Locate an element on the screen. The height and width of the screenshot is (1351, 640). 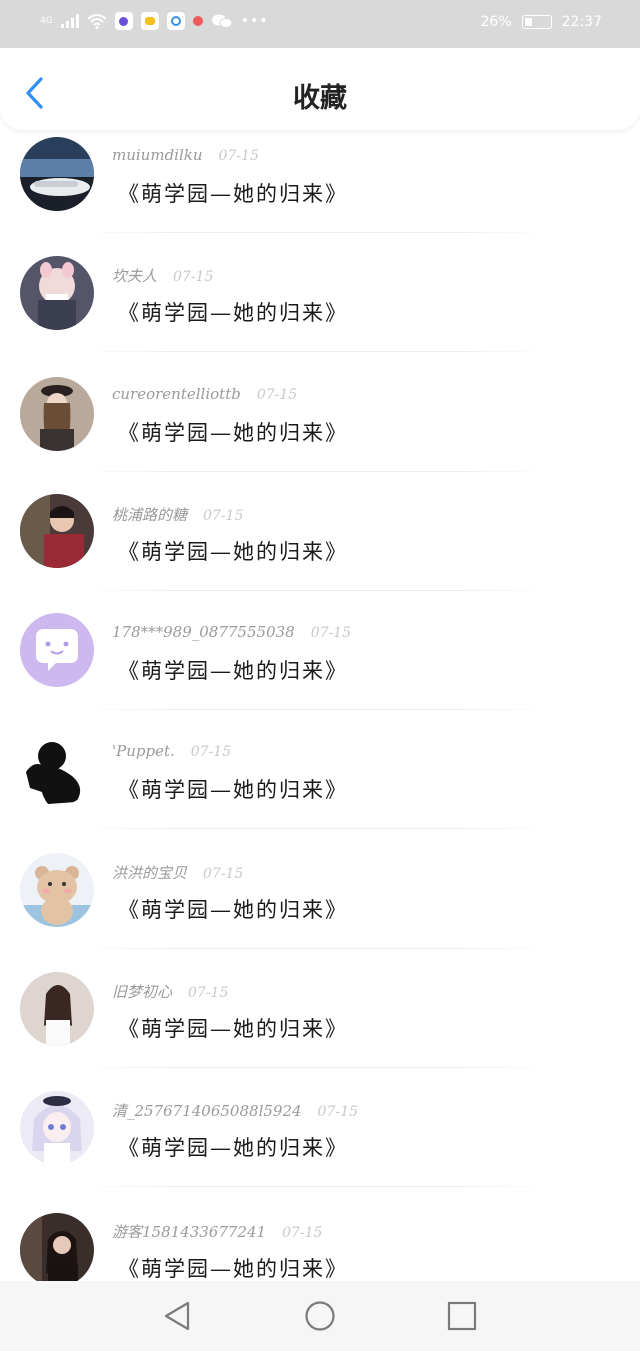
list-item: 坎夫人 07-15 《萌学园—她的归来》 is located at coordinates (320, 308).